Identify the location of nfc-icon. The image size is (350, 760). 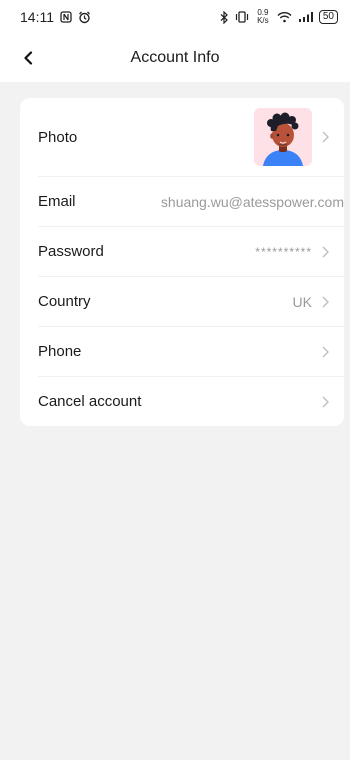
(66, 17).